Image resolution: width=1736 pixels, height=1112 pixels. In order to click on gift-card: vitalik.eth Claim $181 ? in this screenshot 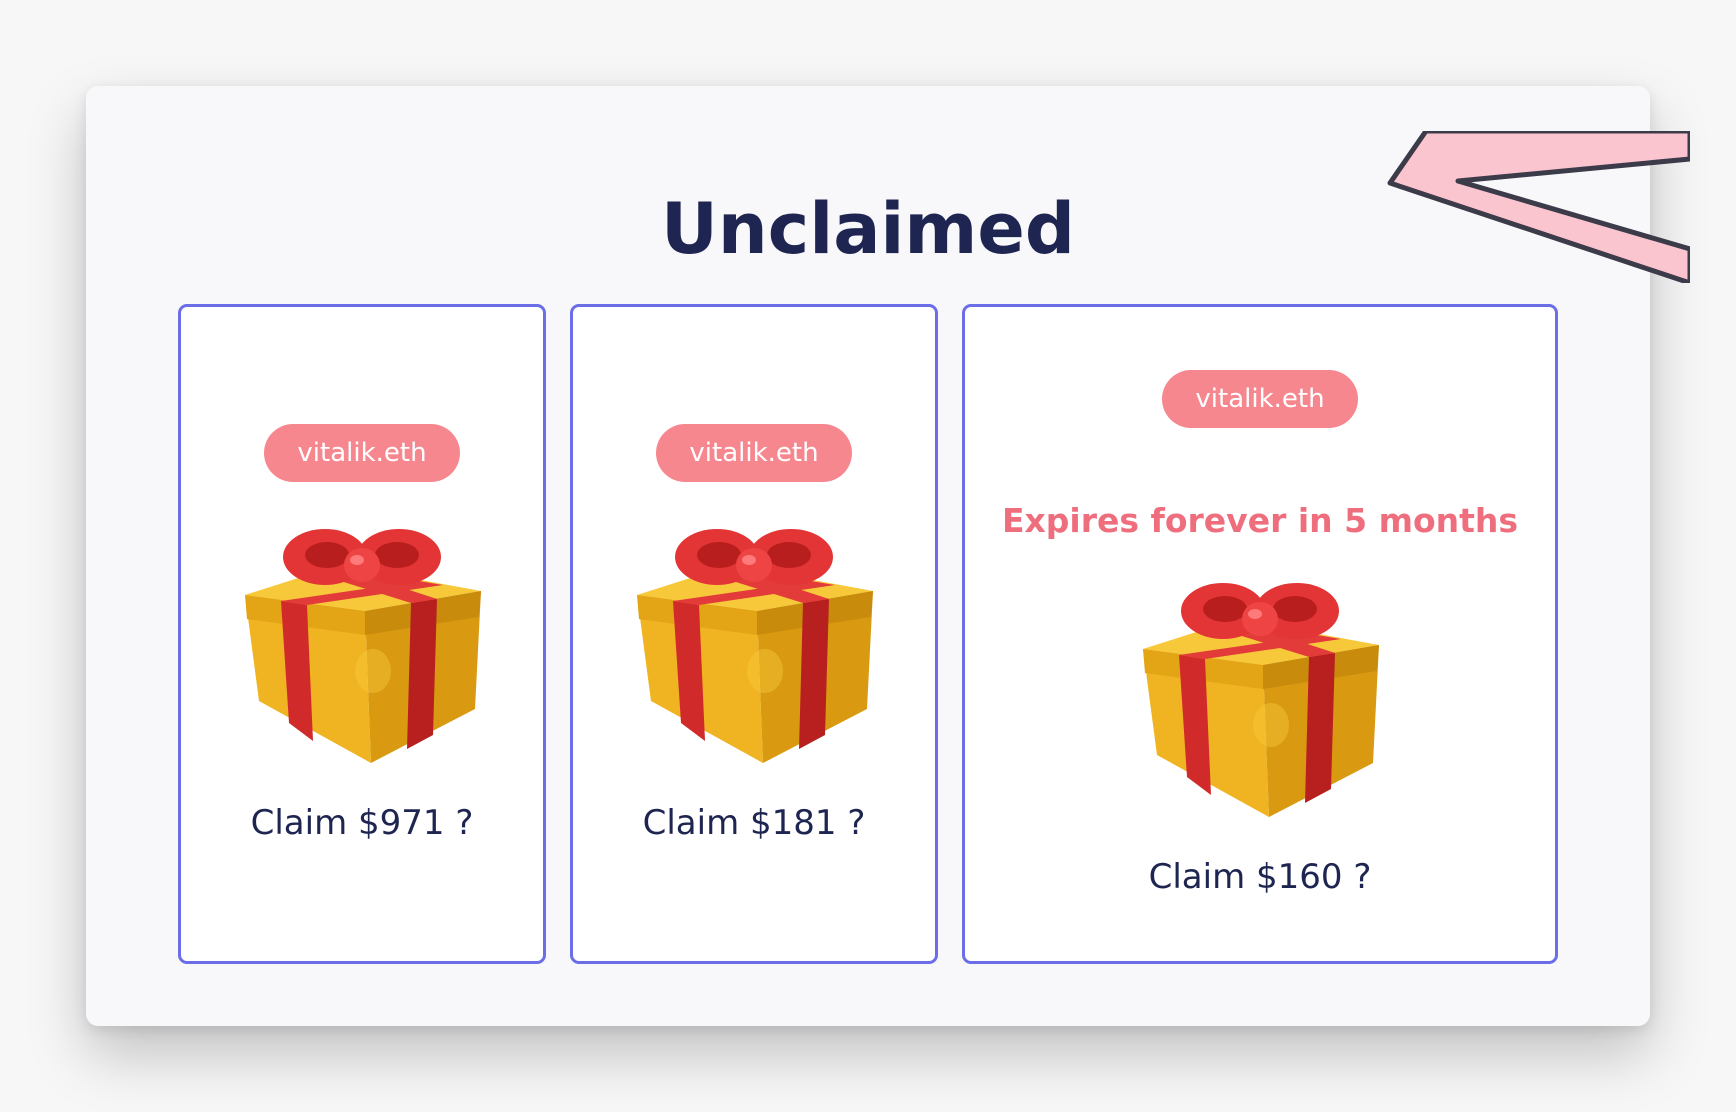, I will do `click(754, 634)`.